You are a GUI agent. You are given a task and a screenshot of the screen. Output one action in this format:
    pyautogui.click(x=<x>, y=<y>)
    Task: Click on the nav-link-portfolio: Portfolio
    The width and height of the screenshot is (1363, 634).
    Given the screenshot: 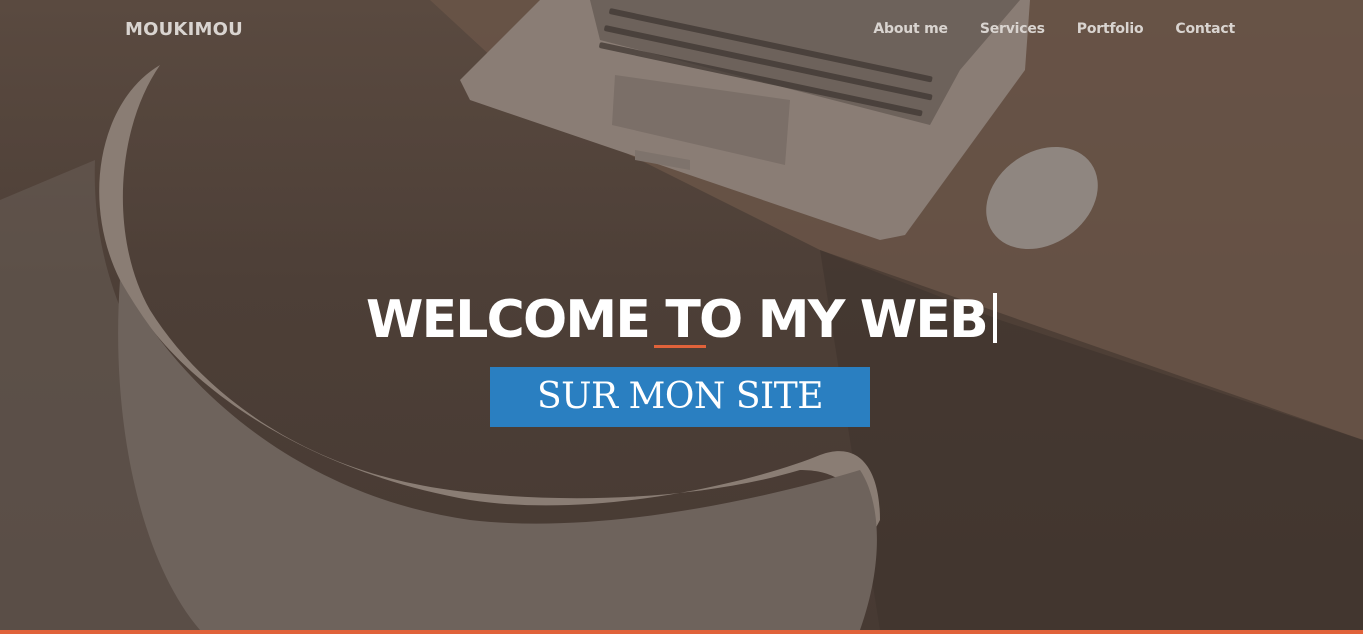 What is the action you would take?
    pyautogui.click(x=1110, y=29)
    